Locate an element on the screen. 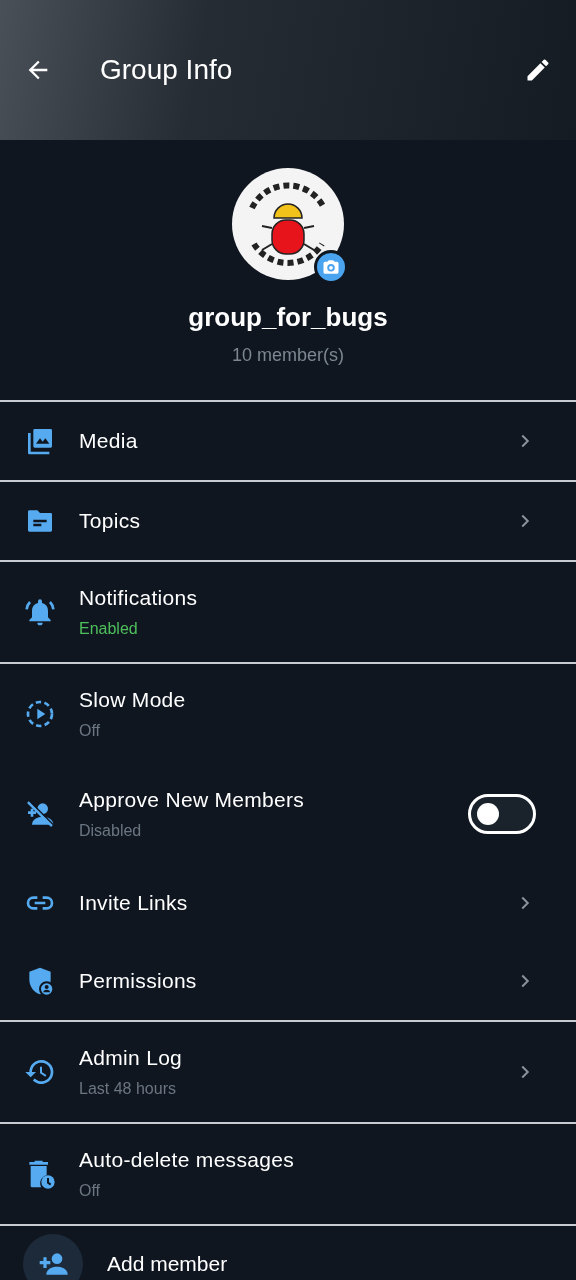 This screenshot has width=576, height=1280. settings-item: Media is located at coordinates (288, 441).